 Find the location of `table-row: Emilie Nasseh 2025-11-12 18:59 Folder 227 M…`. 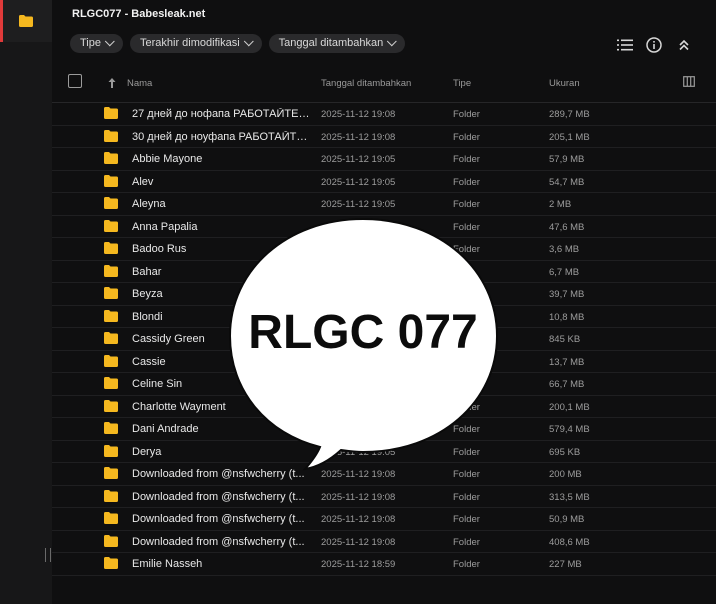

table-row: Emilie Nasseh 2025-11-12 18:59 Folder 227 M… is located at coordinates (384, 564).